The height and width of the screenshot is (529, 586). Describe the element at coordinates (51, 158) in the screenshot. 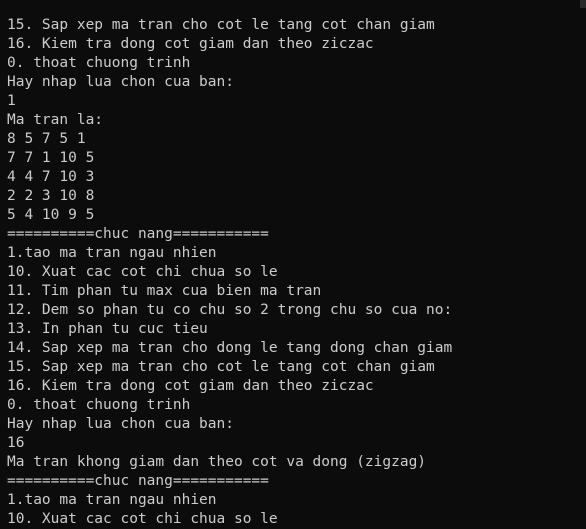

I see `console-line: 7 7 1 10 5` at that location.